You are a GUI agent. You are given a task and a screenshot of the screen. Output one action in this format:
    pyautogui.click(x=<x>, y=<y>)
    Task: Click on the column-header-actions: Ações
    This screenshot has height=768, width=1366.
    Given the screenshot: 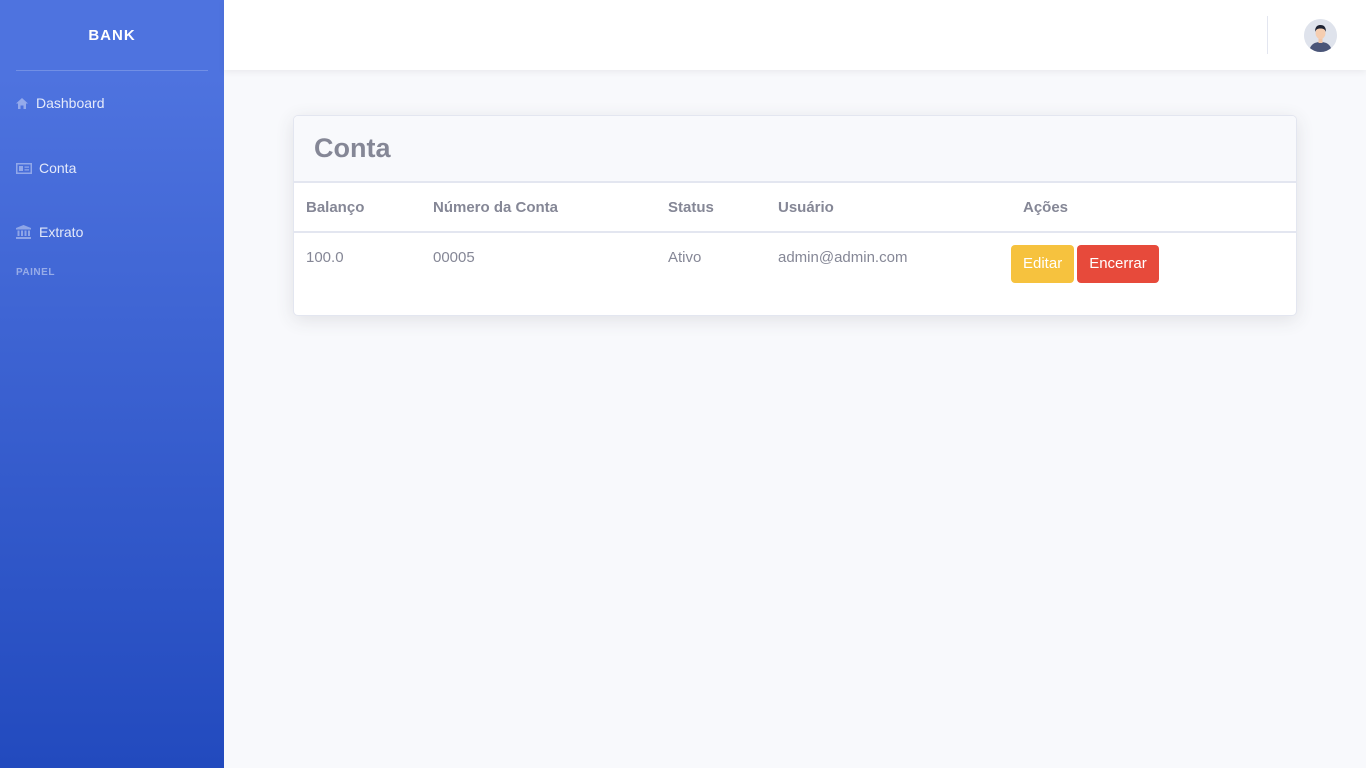 What is the action you would take?
    pyautogui.click(x=1147, y=208)
    